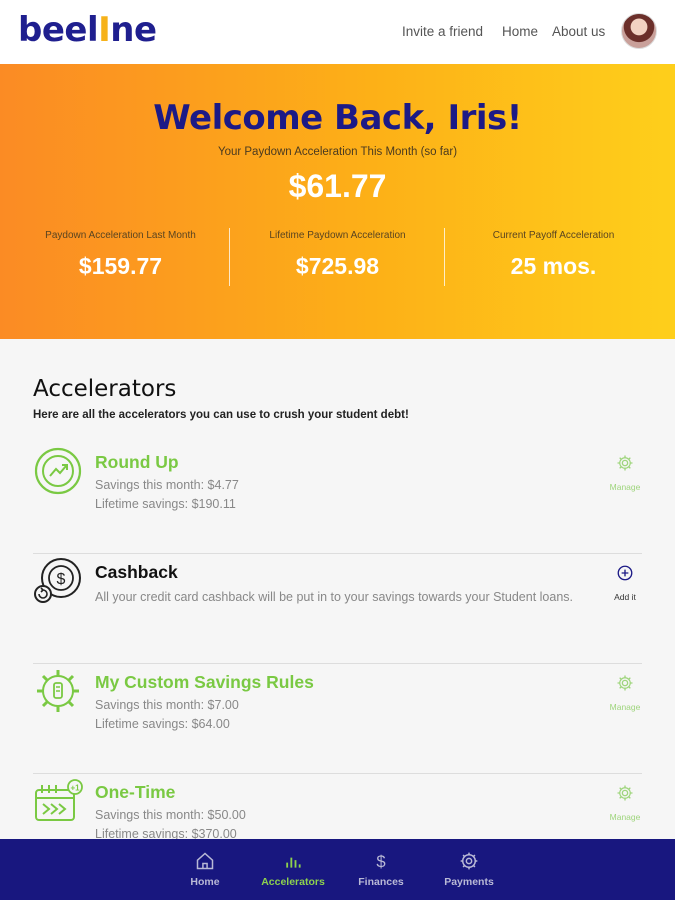 This screenshot has width=675, height=900. I want to click on tab-label: Payments, so click(469, 882).